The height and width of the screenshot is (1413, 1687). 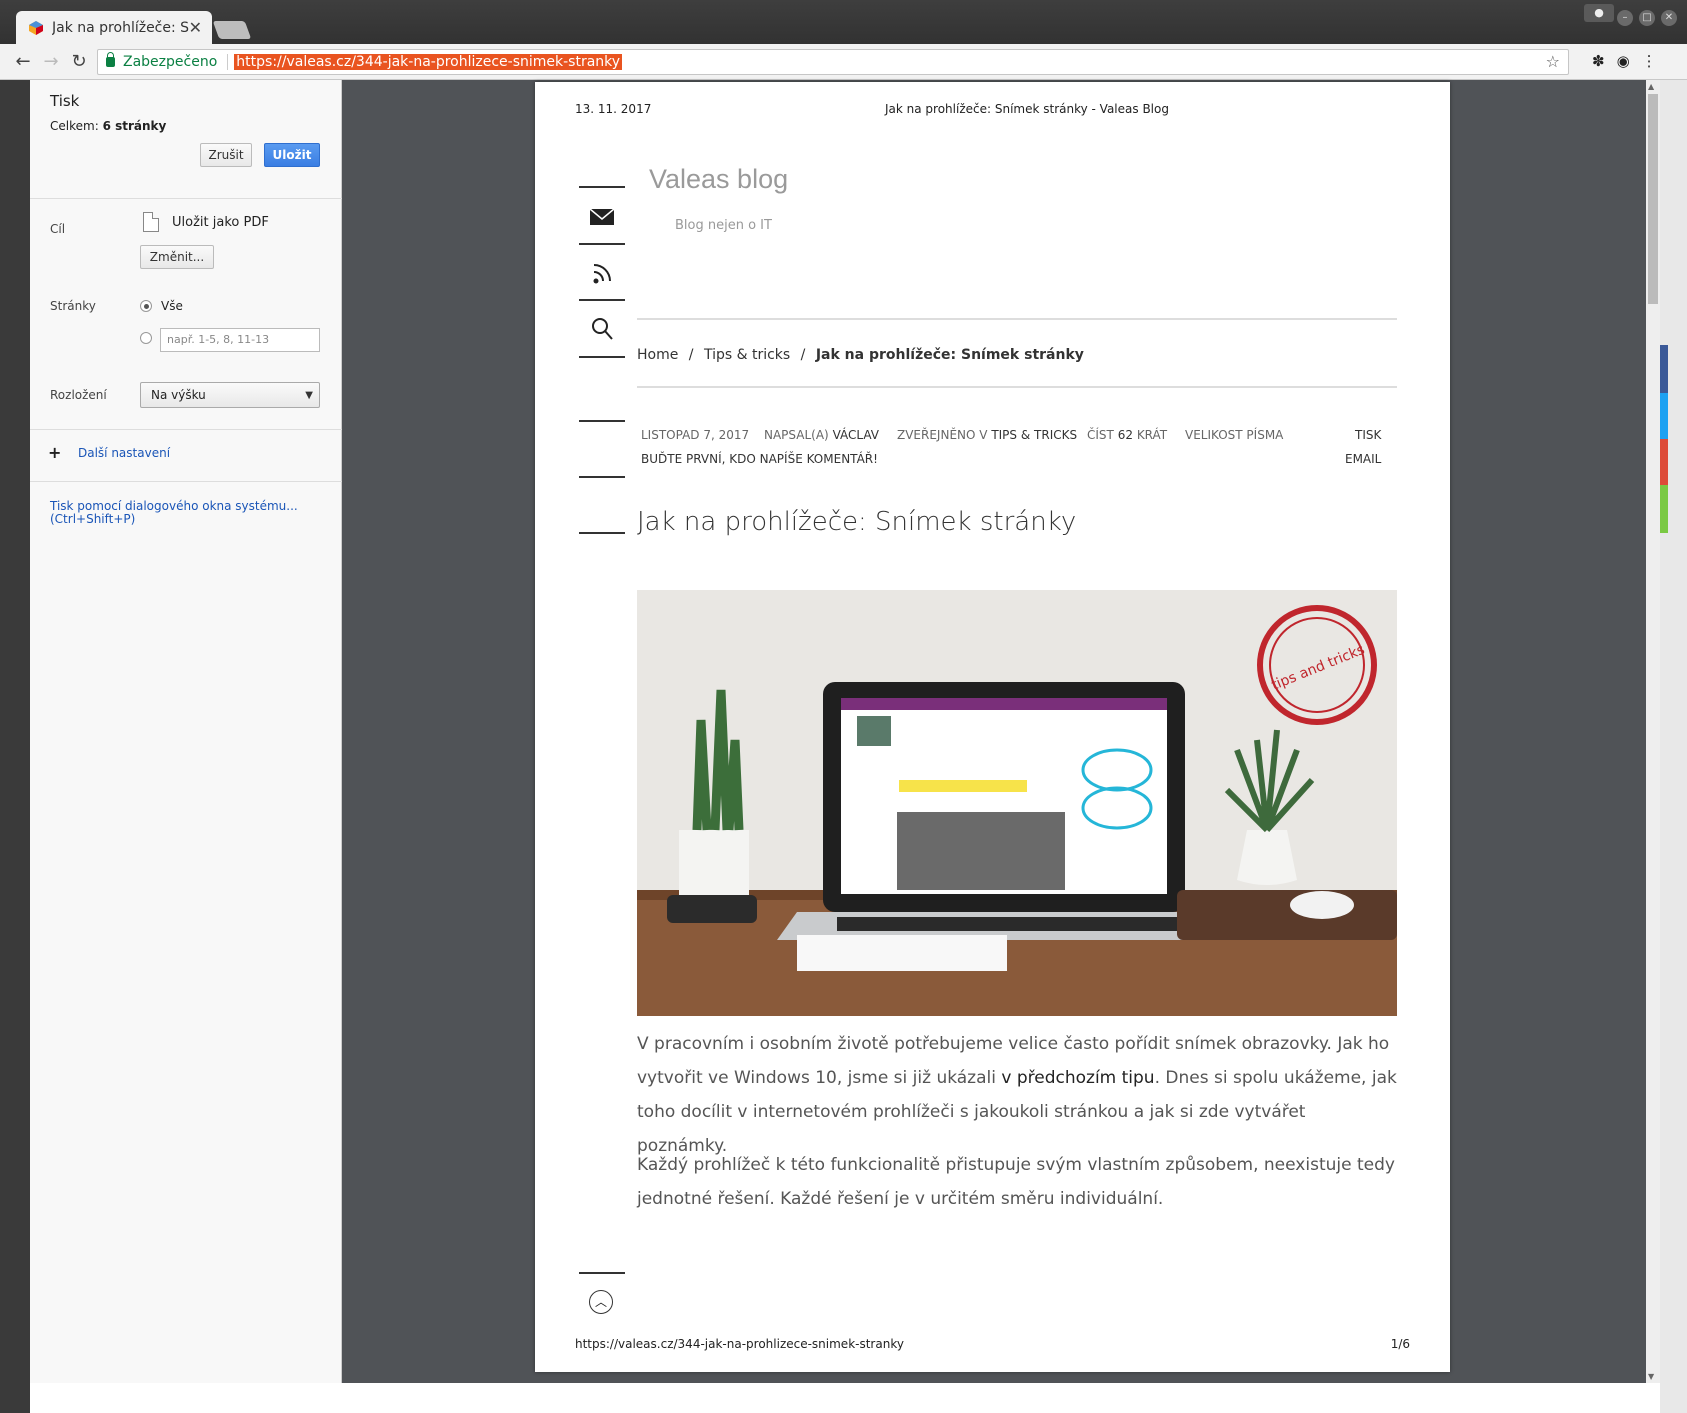 What do you see at coordinates (1553, 61) in the screenshot?
I see `bookmark-star-icon: ☆` at bounding box center [1553, 61].